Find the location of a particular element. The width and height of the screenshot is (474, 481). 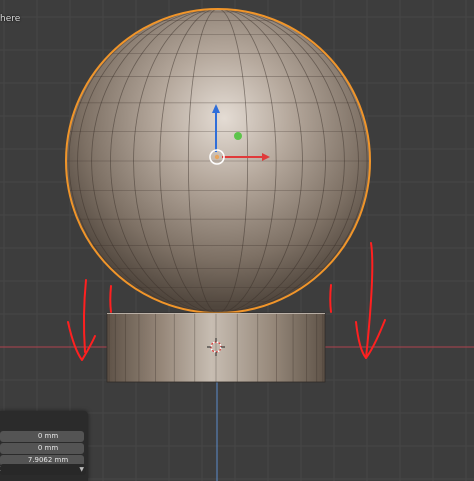

axis-dropdown-value: X is located at coordinates (0, 469).